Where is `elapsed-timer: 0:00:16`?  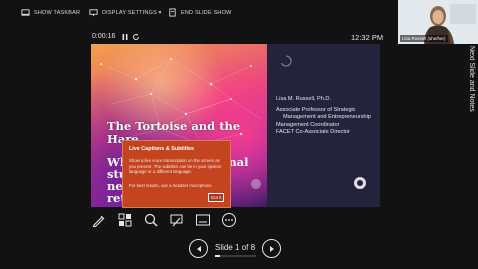
elapsed-timer: 0:00:16 is located at coordinates (104, 36).